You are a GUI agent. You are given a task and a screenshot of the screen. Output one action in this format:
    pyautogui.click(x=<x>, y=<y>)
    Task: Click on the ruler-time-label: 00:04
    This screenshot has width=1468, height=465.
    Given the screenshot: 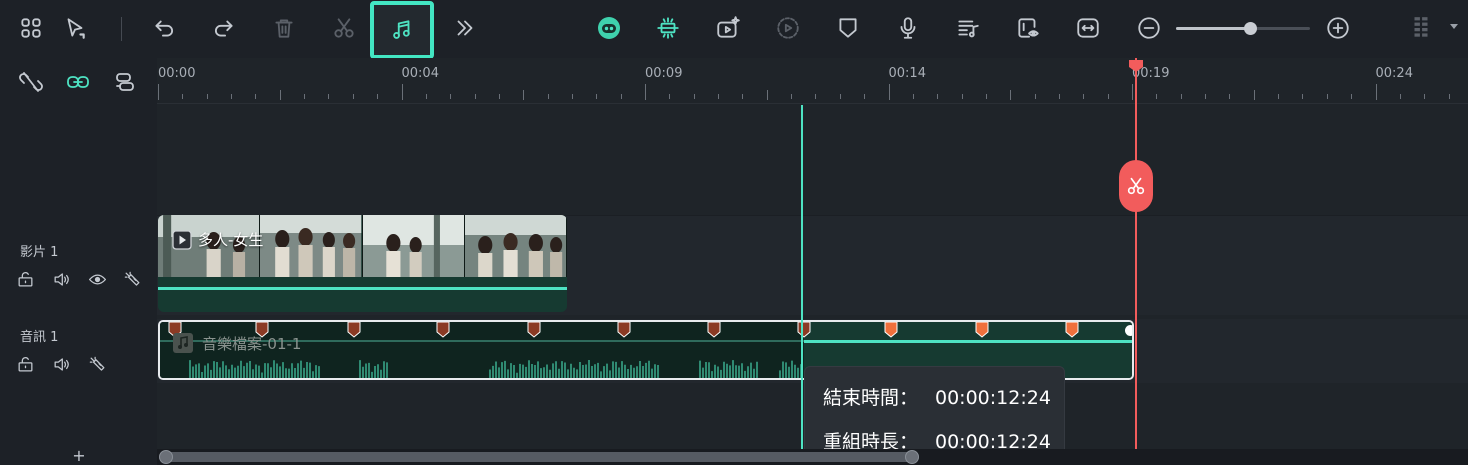 What is the action you would take?
    pyautogui.click(x=420, y=73)
    